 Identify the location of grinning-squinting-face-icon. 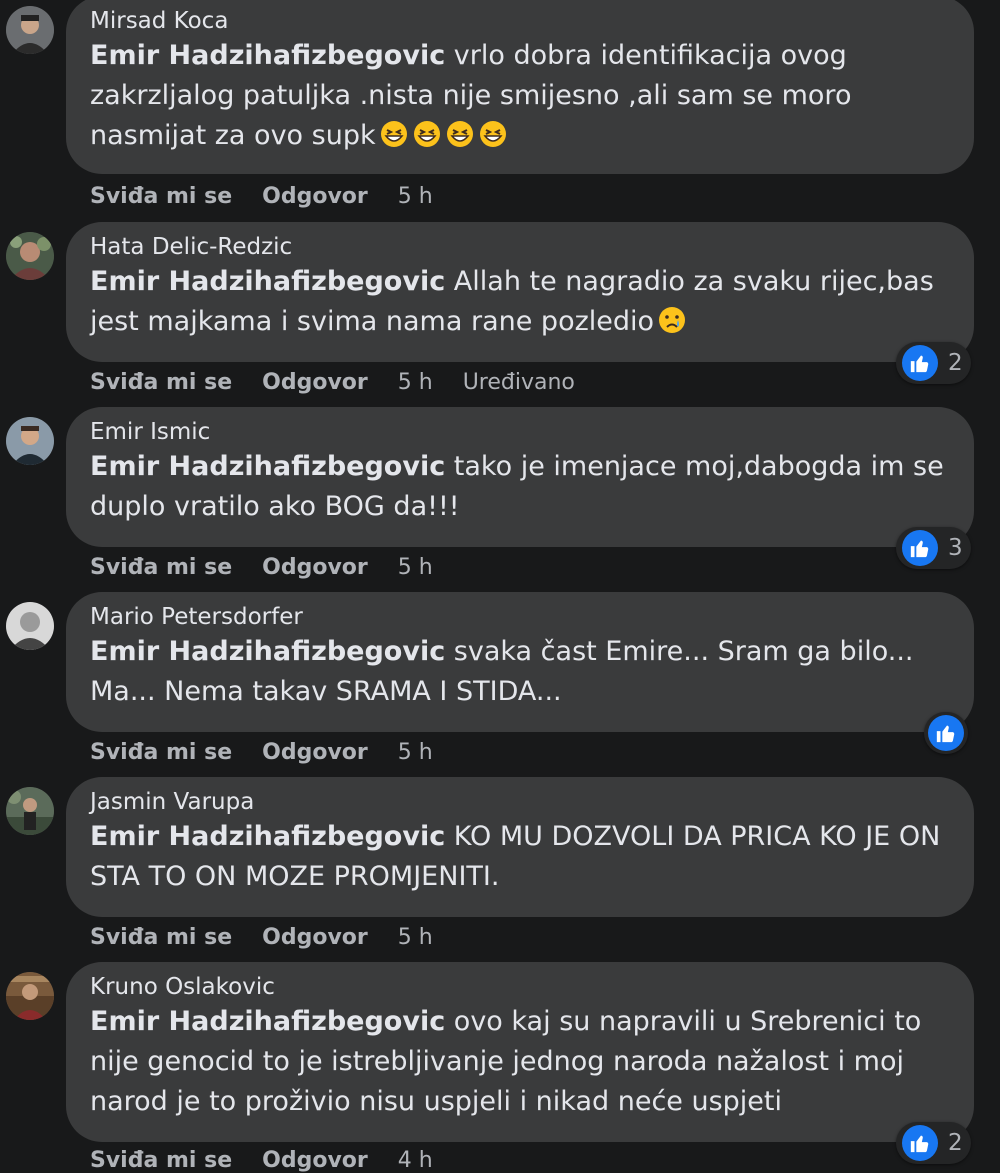
(442, 135).